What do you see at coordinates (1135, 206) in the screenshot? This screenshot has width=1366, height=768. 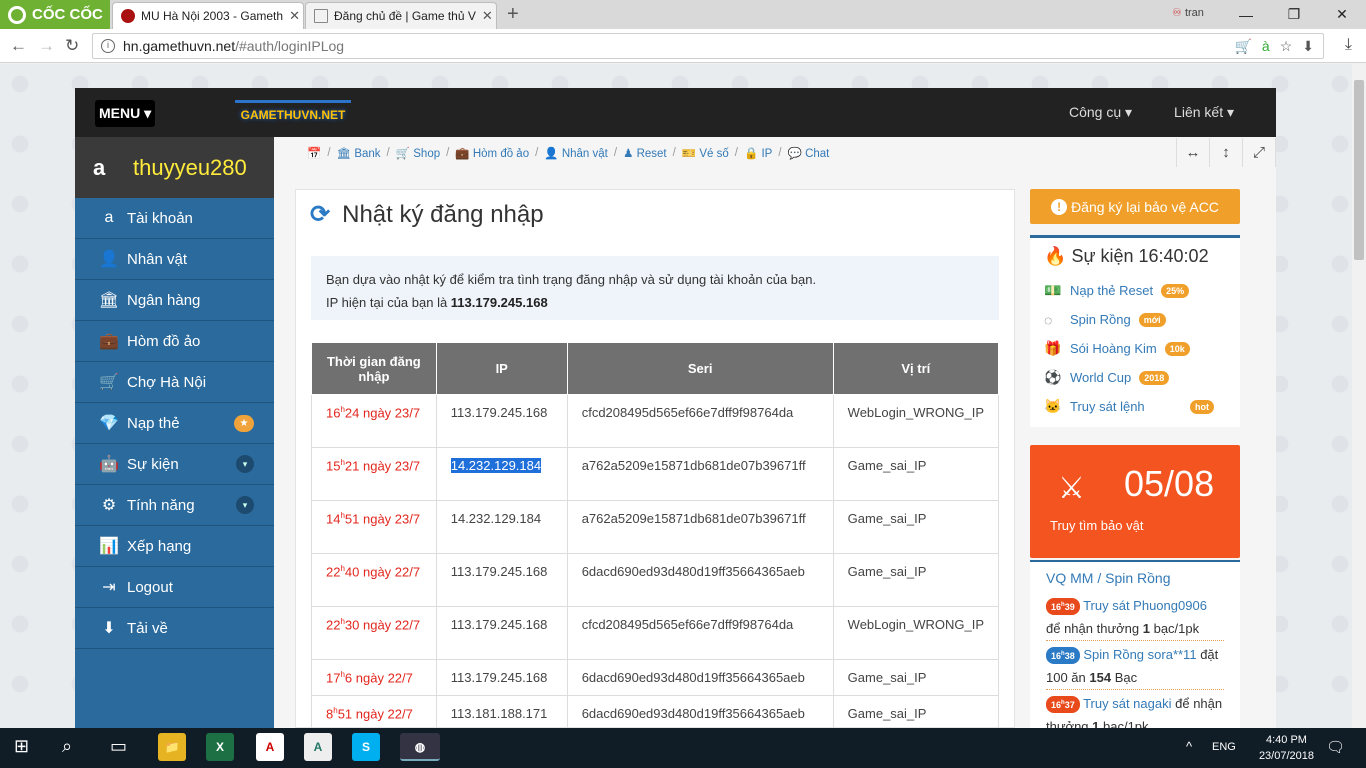 I see `register-protect-button: ! Đăng ký lại bảo vệ ACC` at bounding box center [1135, 206].